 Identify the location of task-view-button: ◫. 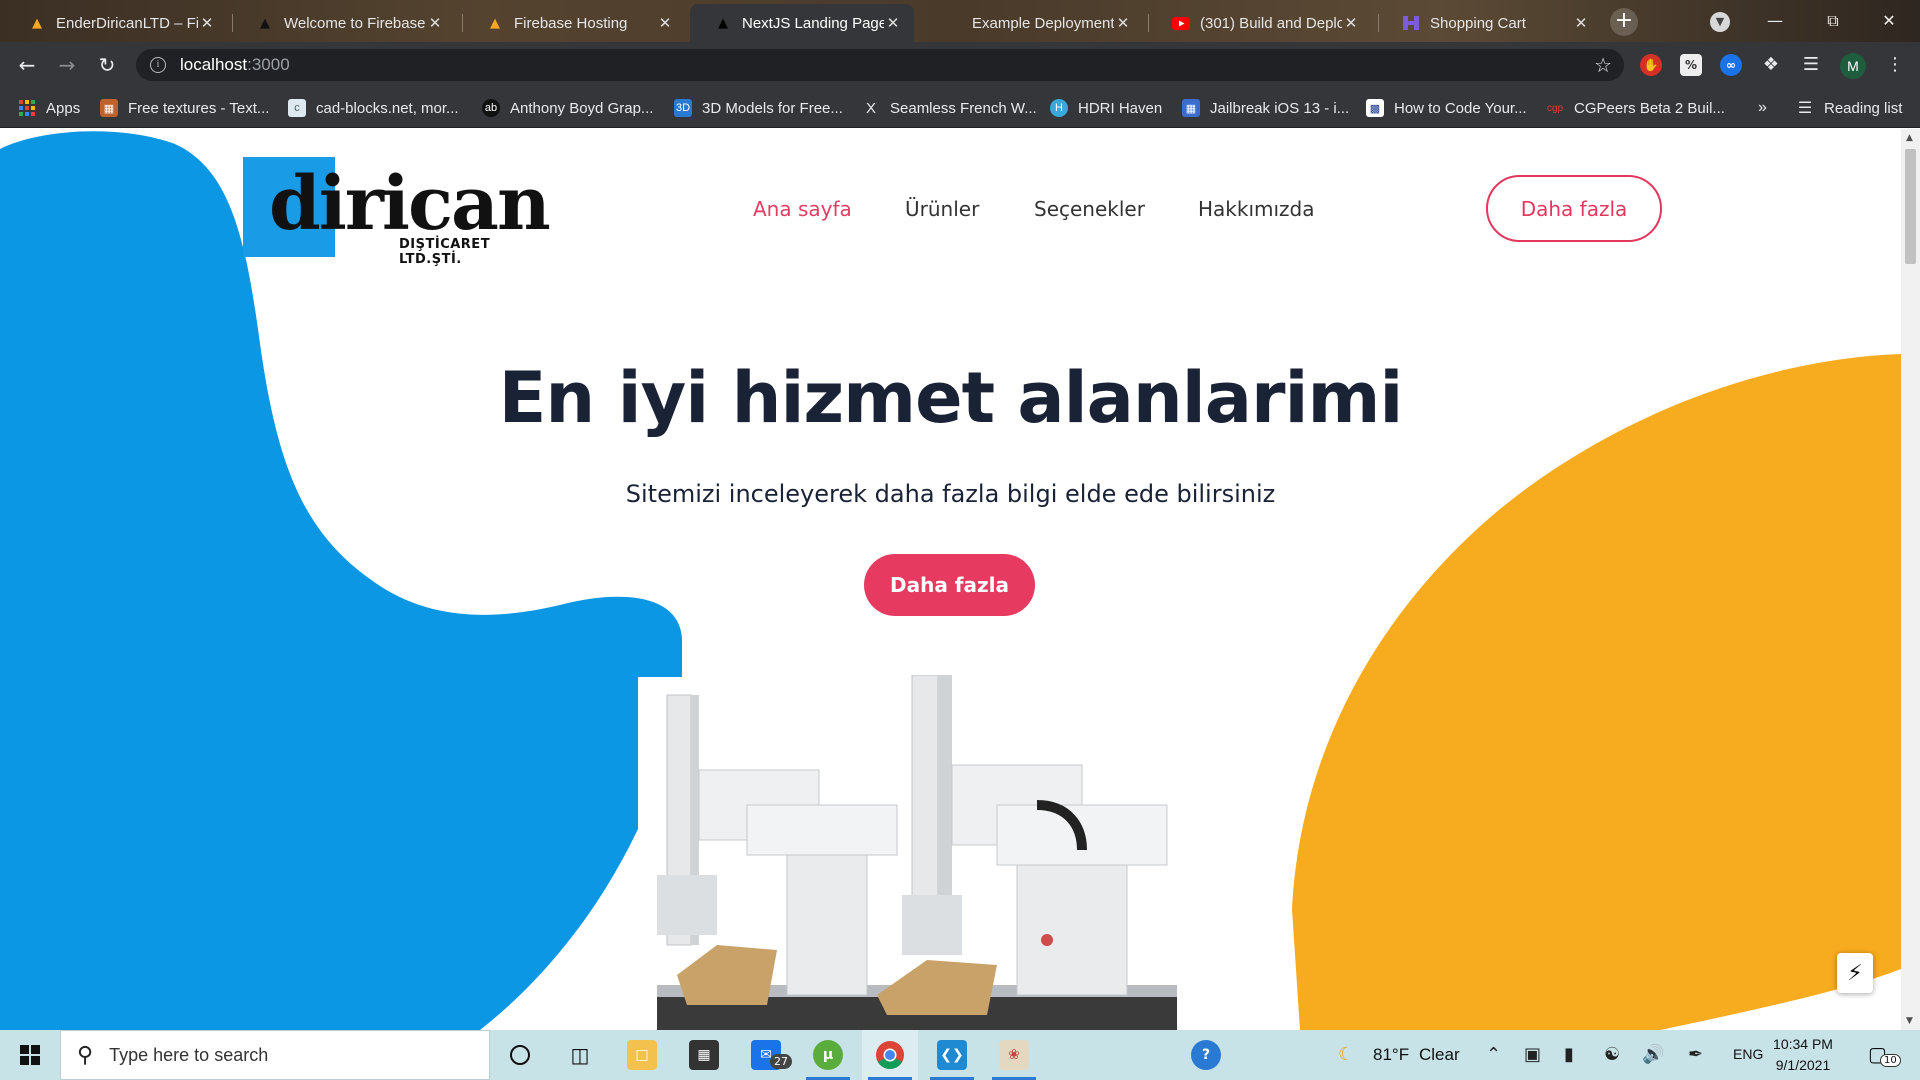
(580, 1055).